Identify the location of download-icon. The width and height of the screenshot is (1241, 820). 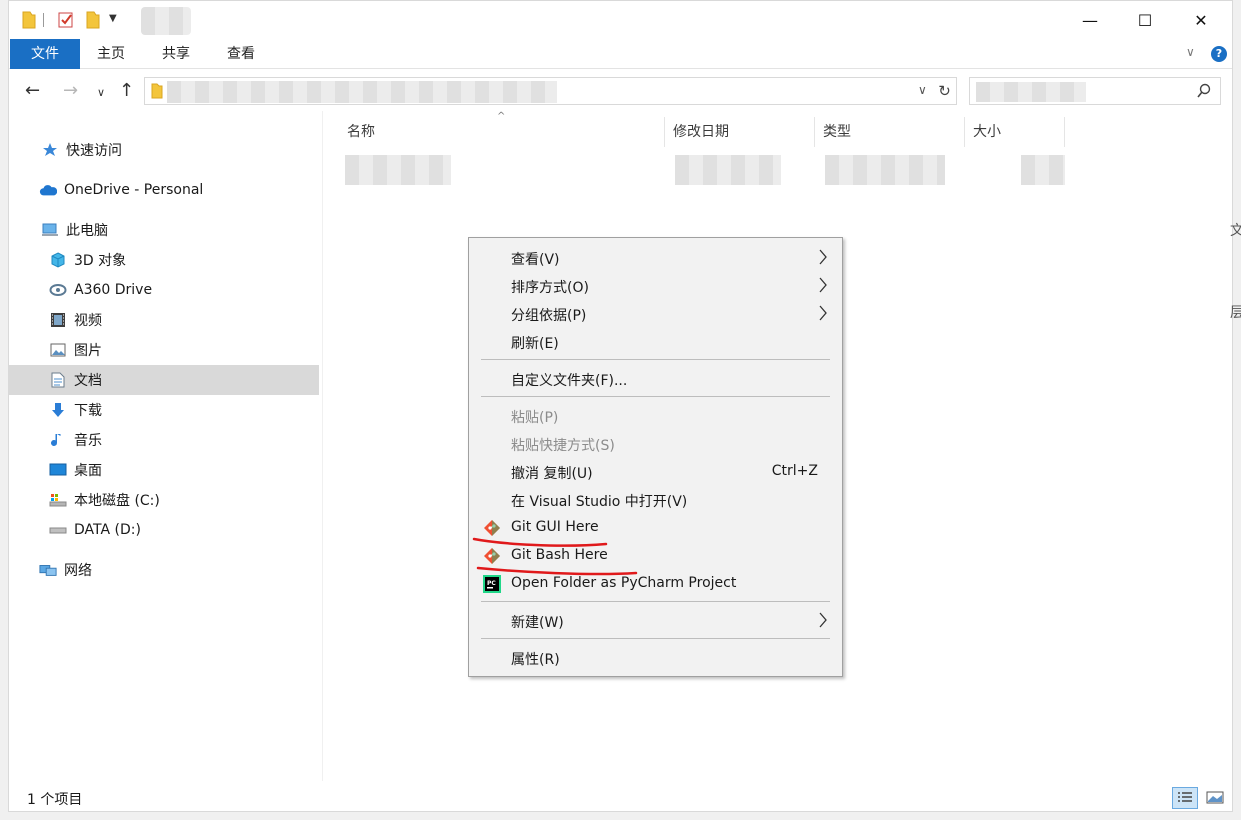
(58, 410).